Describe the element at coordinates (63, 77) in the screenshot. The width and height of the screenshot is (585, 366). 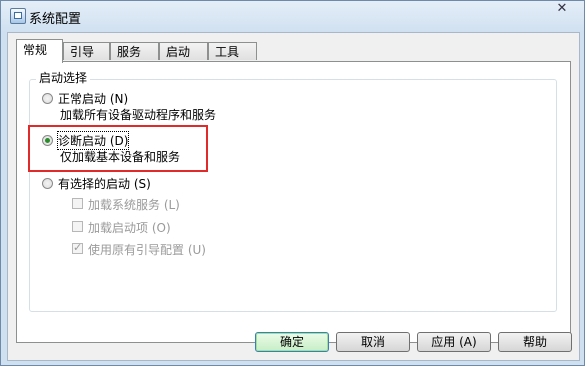
I see `startup-selection-label: 启动选择` at that location.